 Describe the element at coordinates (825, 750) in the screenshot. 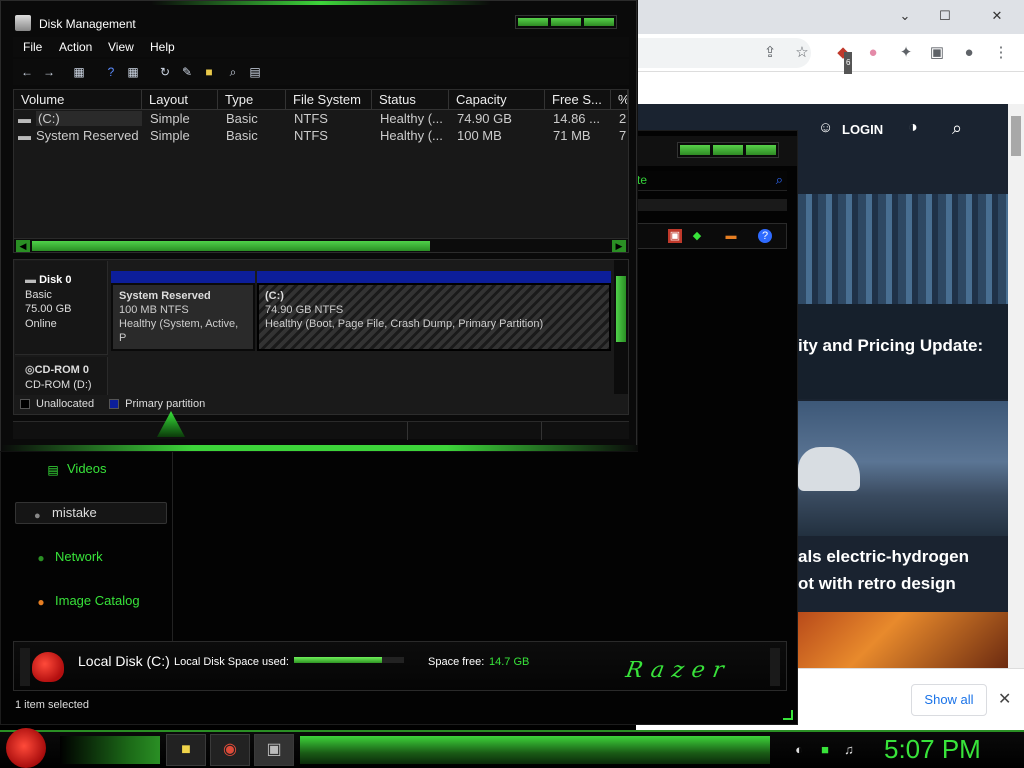

I see `tray-battery-icon: ■` at that location.